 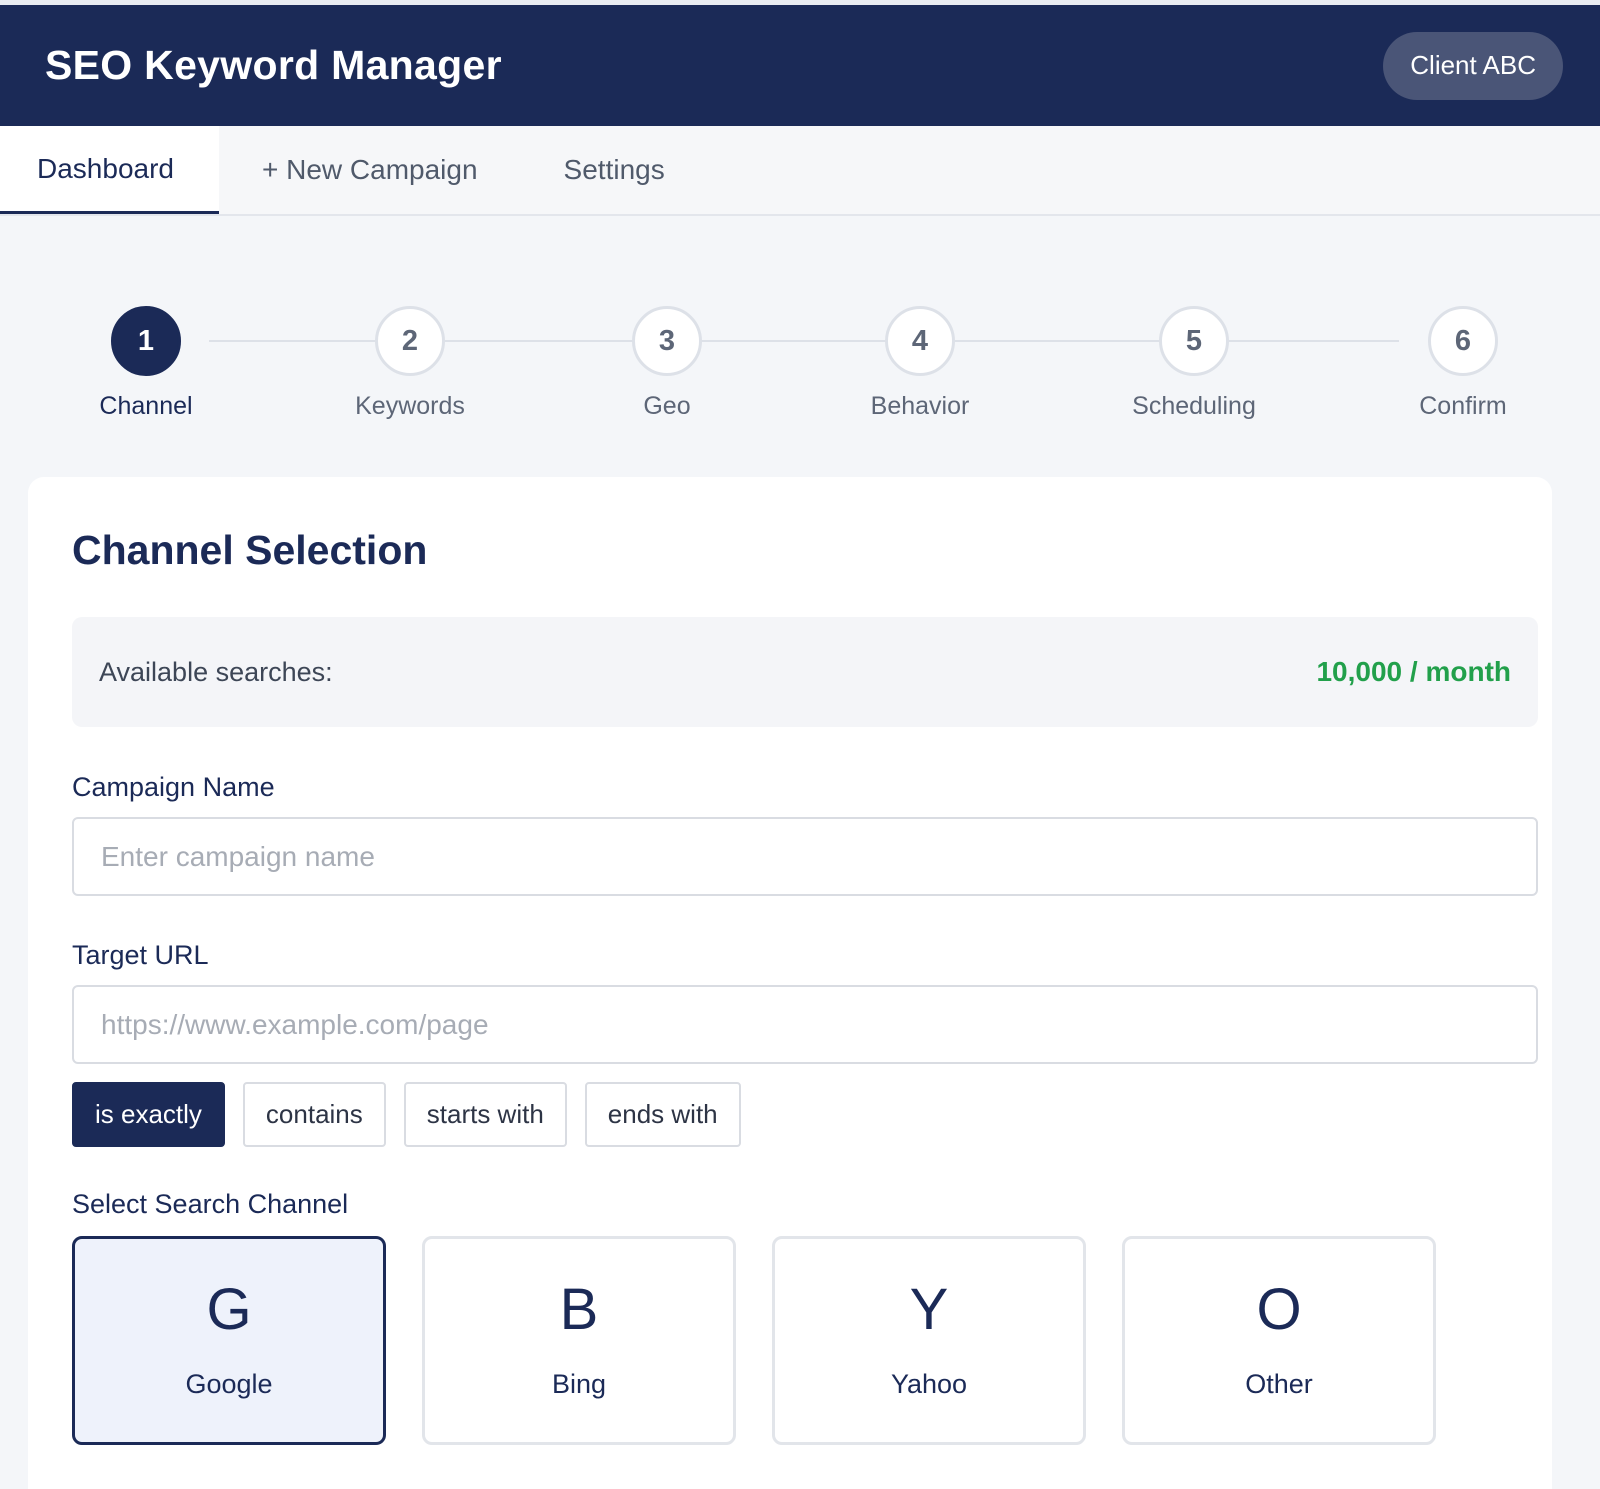 I want to click on step-geo: 3 Geo, so click(x=667, y=363).